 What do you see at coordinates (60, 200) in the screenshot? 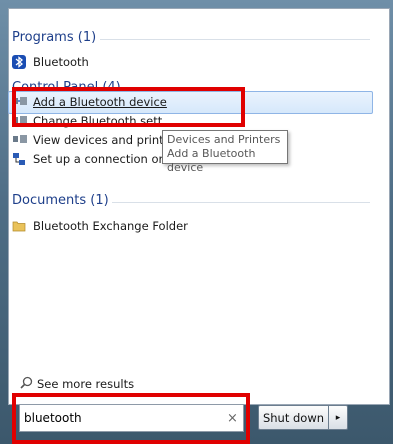
I see `documents-header: Documents (1)` at bounding box center [60, 200].